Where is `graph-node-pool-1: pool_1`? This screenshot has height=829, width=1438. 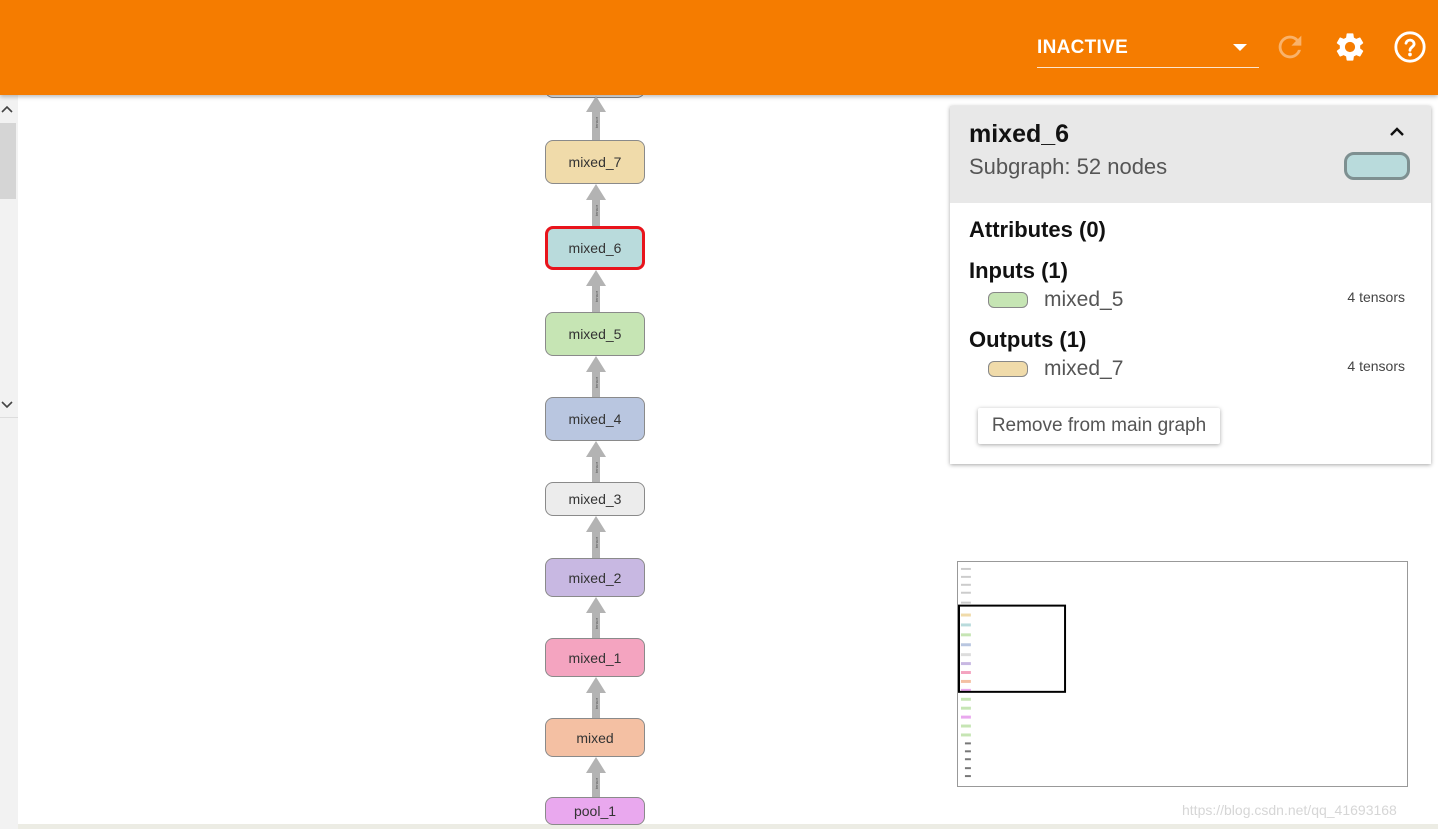
graph-node-pool-1: pool_1 is located at coordinates (595, 811).